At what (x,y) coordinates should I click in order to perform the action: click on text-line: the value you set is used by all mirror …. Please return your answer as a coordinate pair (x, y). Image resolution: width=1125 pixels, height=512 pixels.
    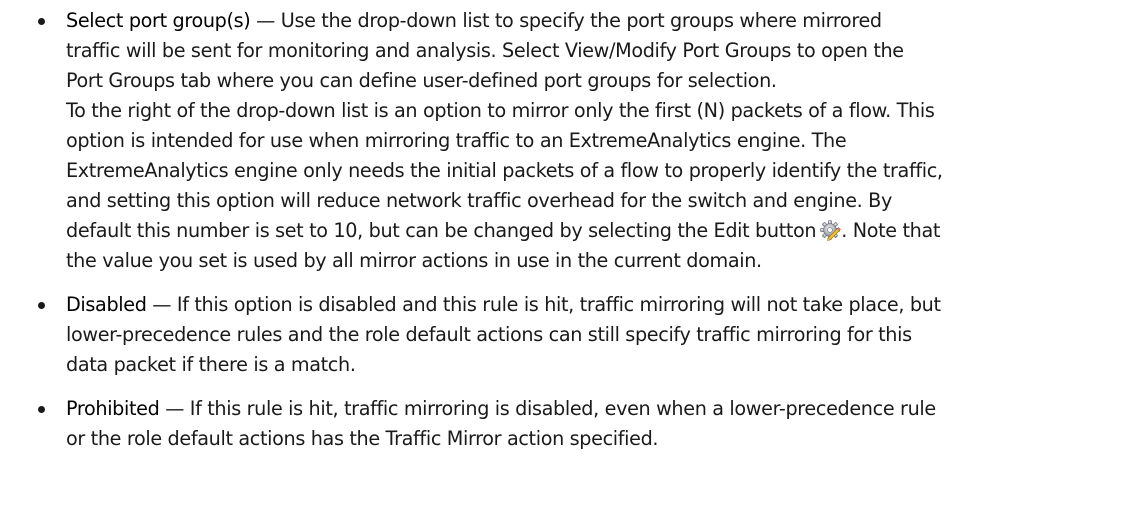
    Looking at the image, I should click on (414, 260).